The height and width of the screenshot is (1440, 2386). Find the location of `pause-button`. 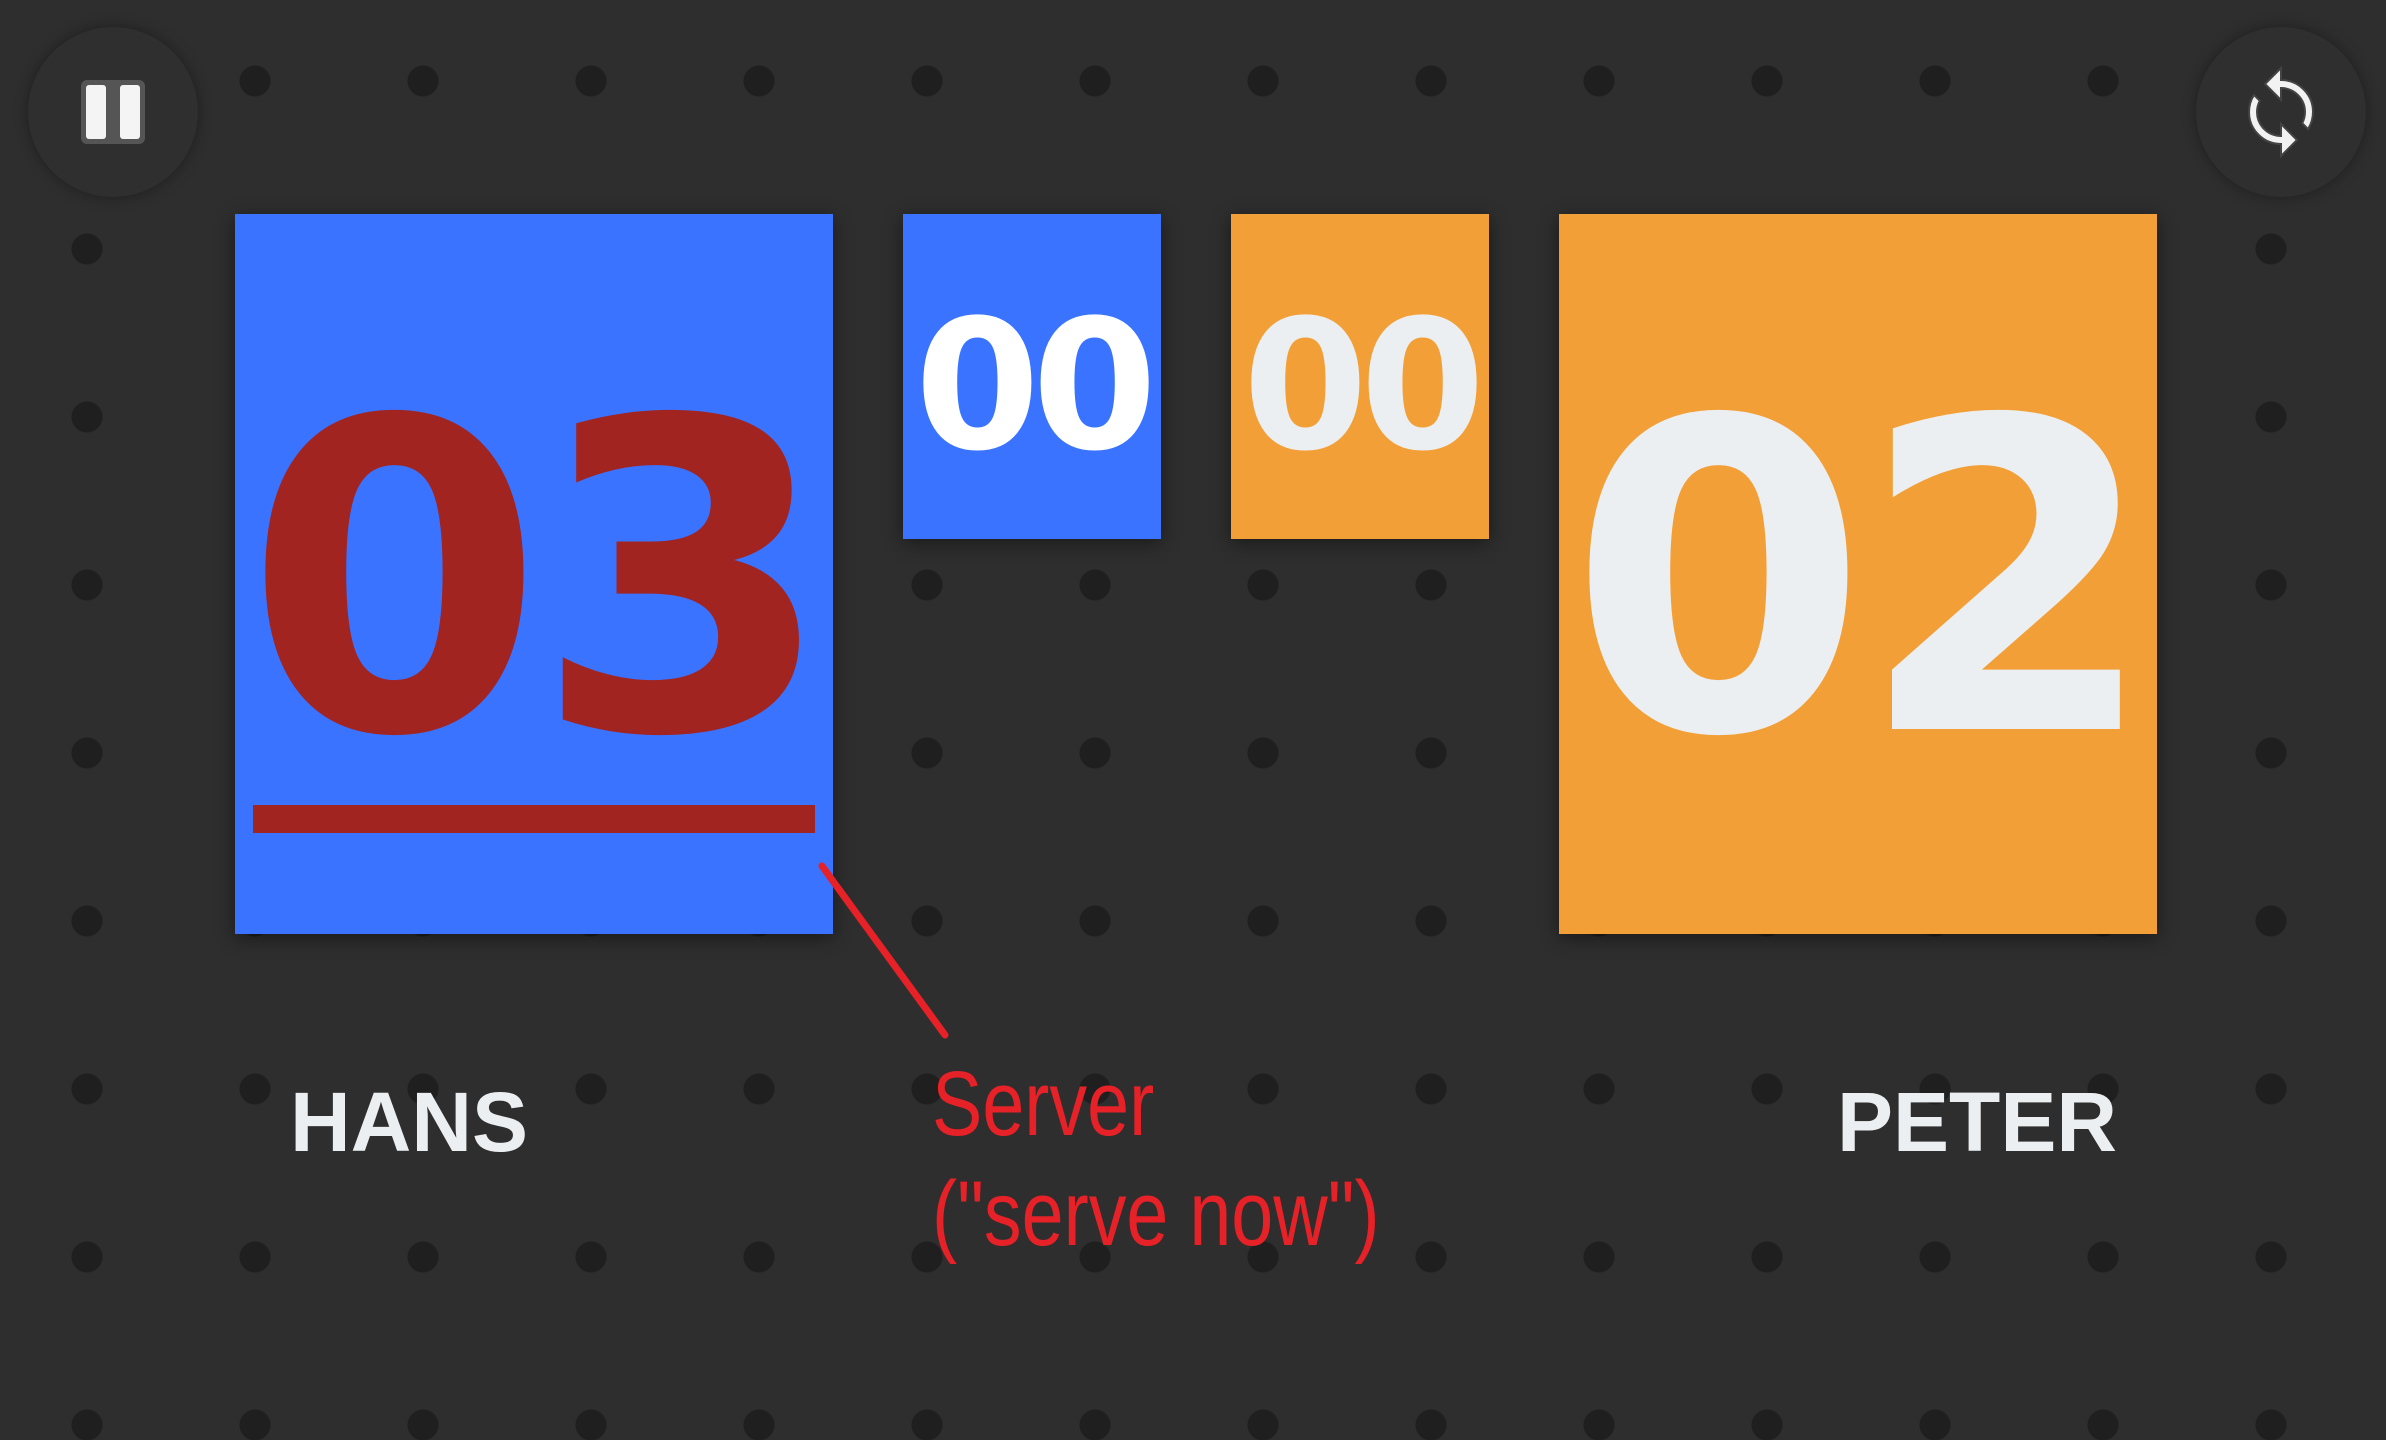

pause-button is located at coordinates (113, 112).